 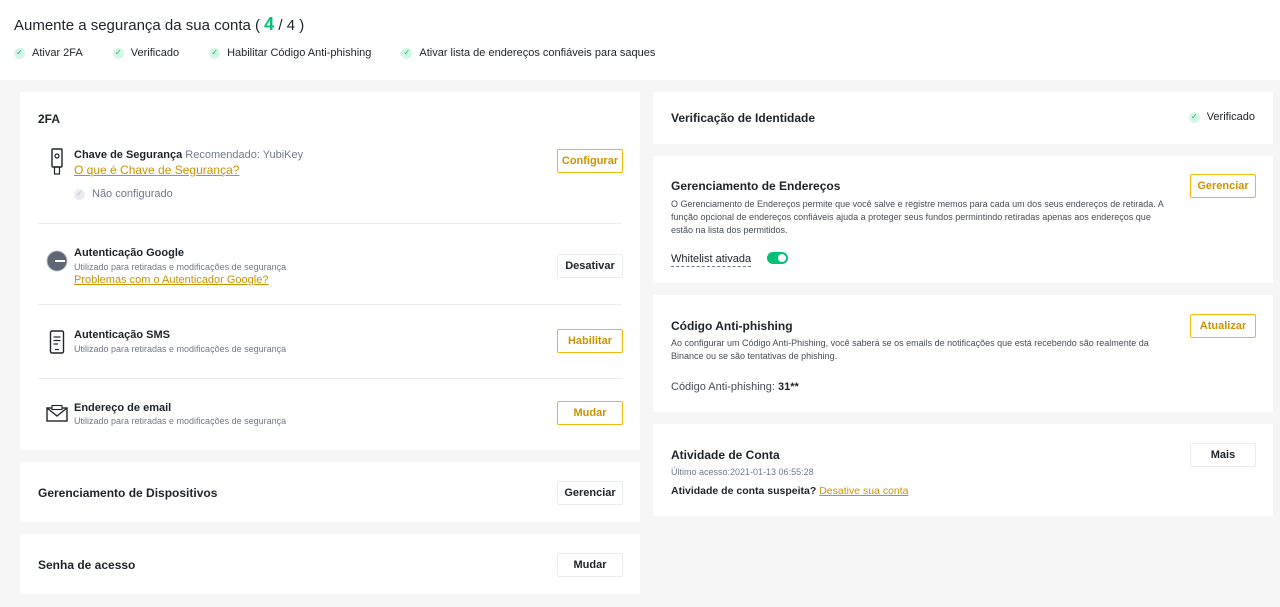 What do you see at coordinates (87, 565) in the screenshot?
I see `password-title: Senha de acesso` at bounding box center [87, 565].